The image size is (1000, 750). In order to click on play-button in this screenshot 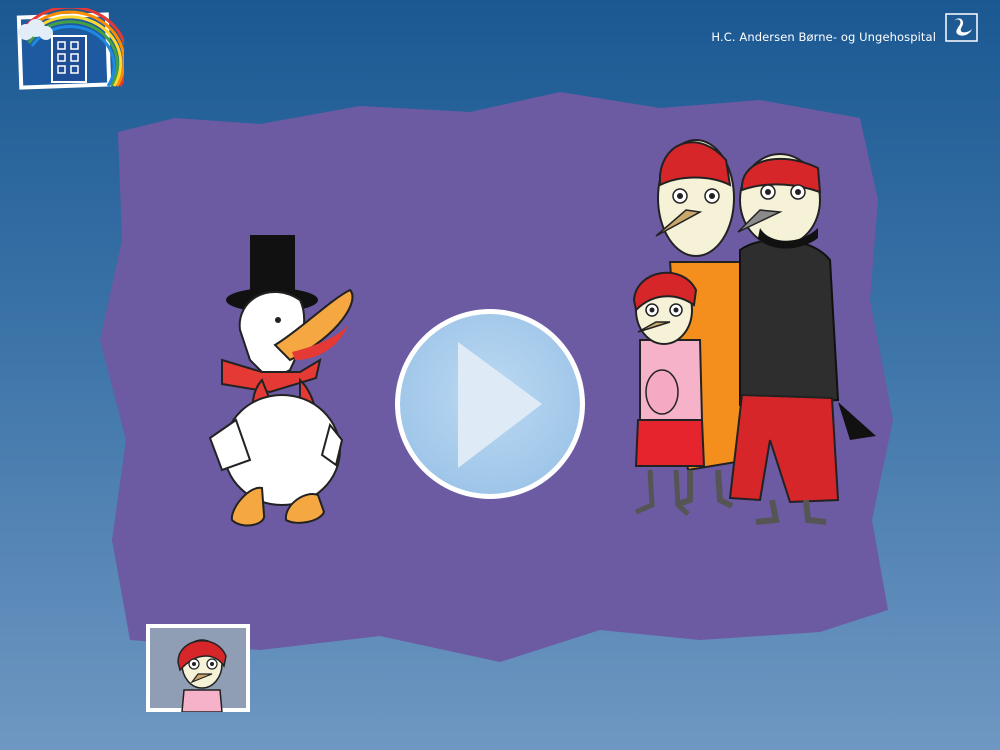, I will do `click(490, 404)`.